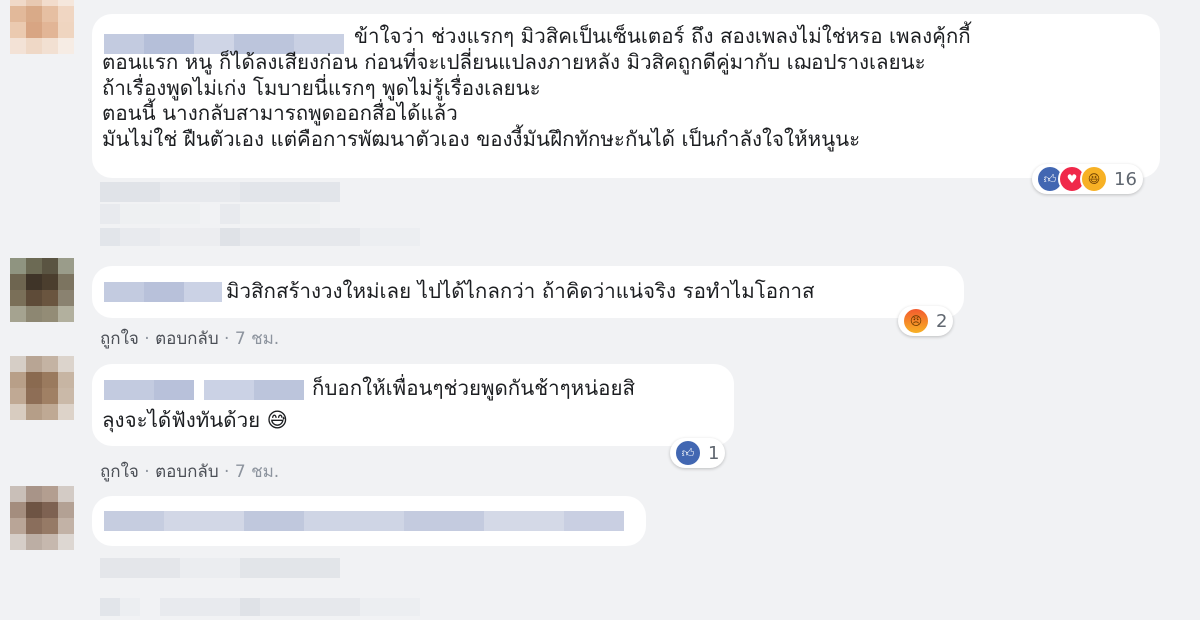 This screenshot has height=620, width=1200. What do you see at coordinates (688, 453) in the screenshot?
I see `like-icon: 👍︎` at bounding box center [688, 453].